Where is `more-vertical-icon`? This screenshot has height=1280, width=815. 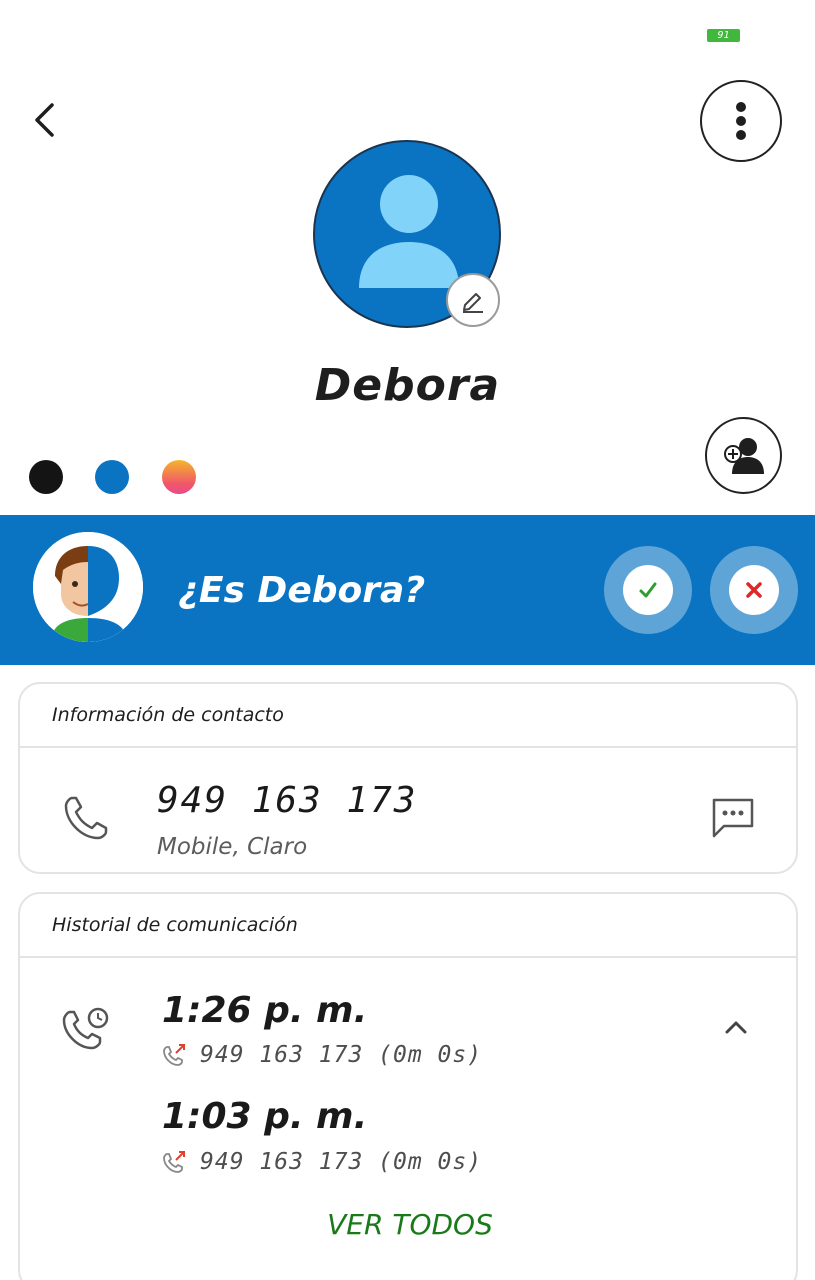 more-vertical-icon is located at coordinates (741, 121).